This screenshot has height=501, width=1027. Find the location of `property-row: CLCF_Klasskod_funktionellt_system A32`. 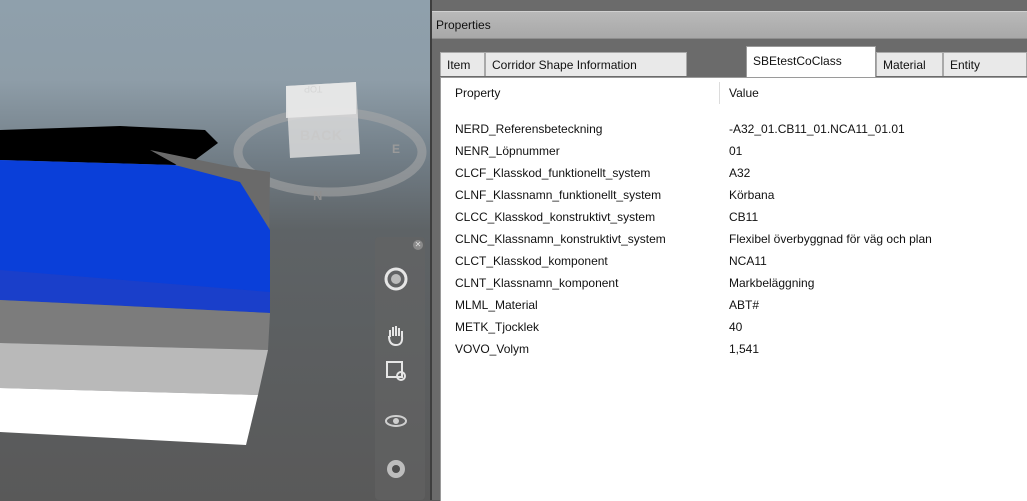

property-row: CLCF_Klasskod_funktionellt_system A32 is located at coordinates (734, 173).